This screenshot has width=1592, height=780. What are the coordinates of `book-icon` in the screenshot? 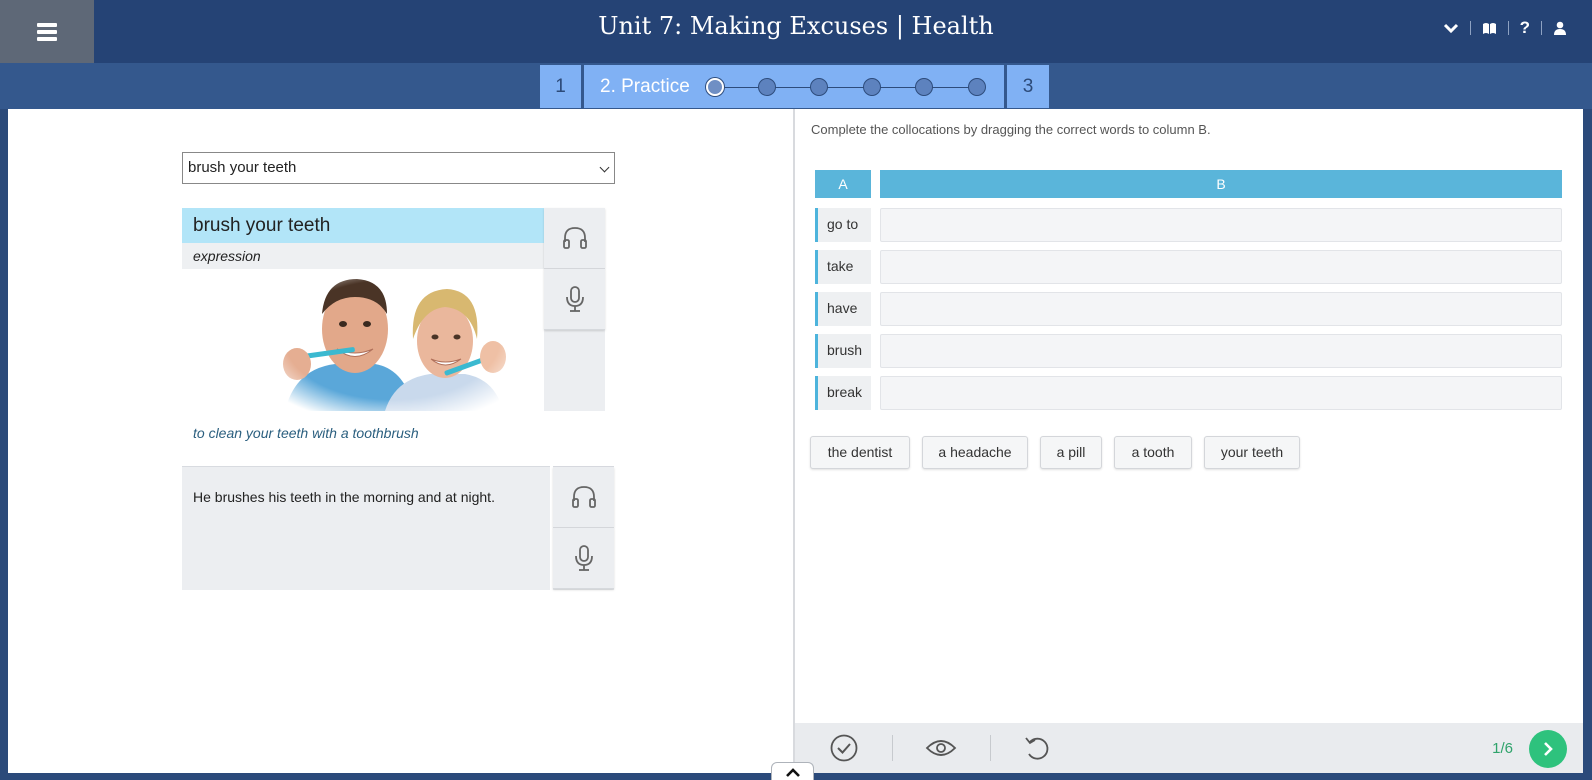 It's located at (1489, 28).